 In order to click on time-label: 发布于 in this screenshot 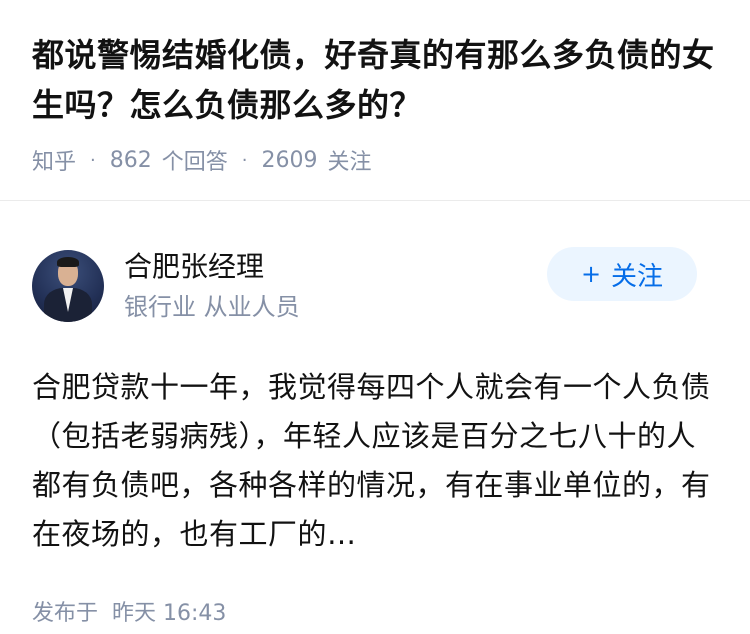, I will do `click(65, 613)`.